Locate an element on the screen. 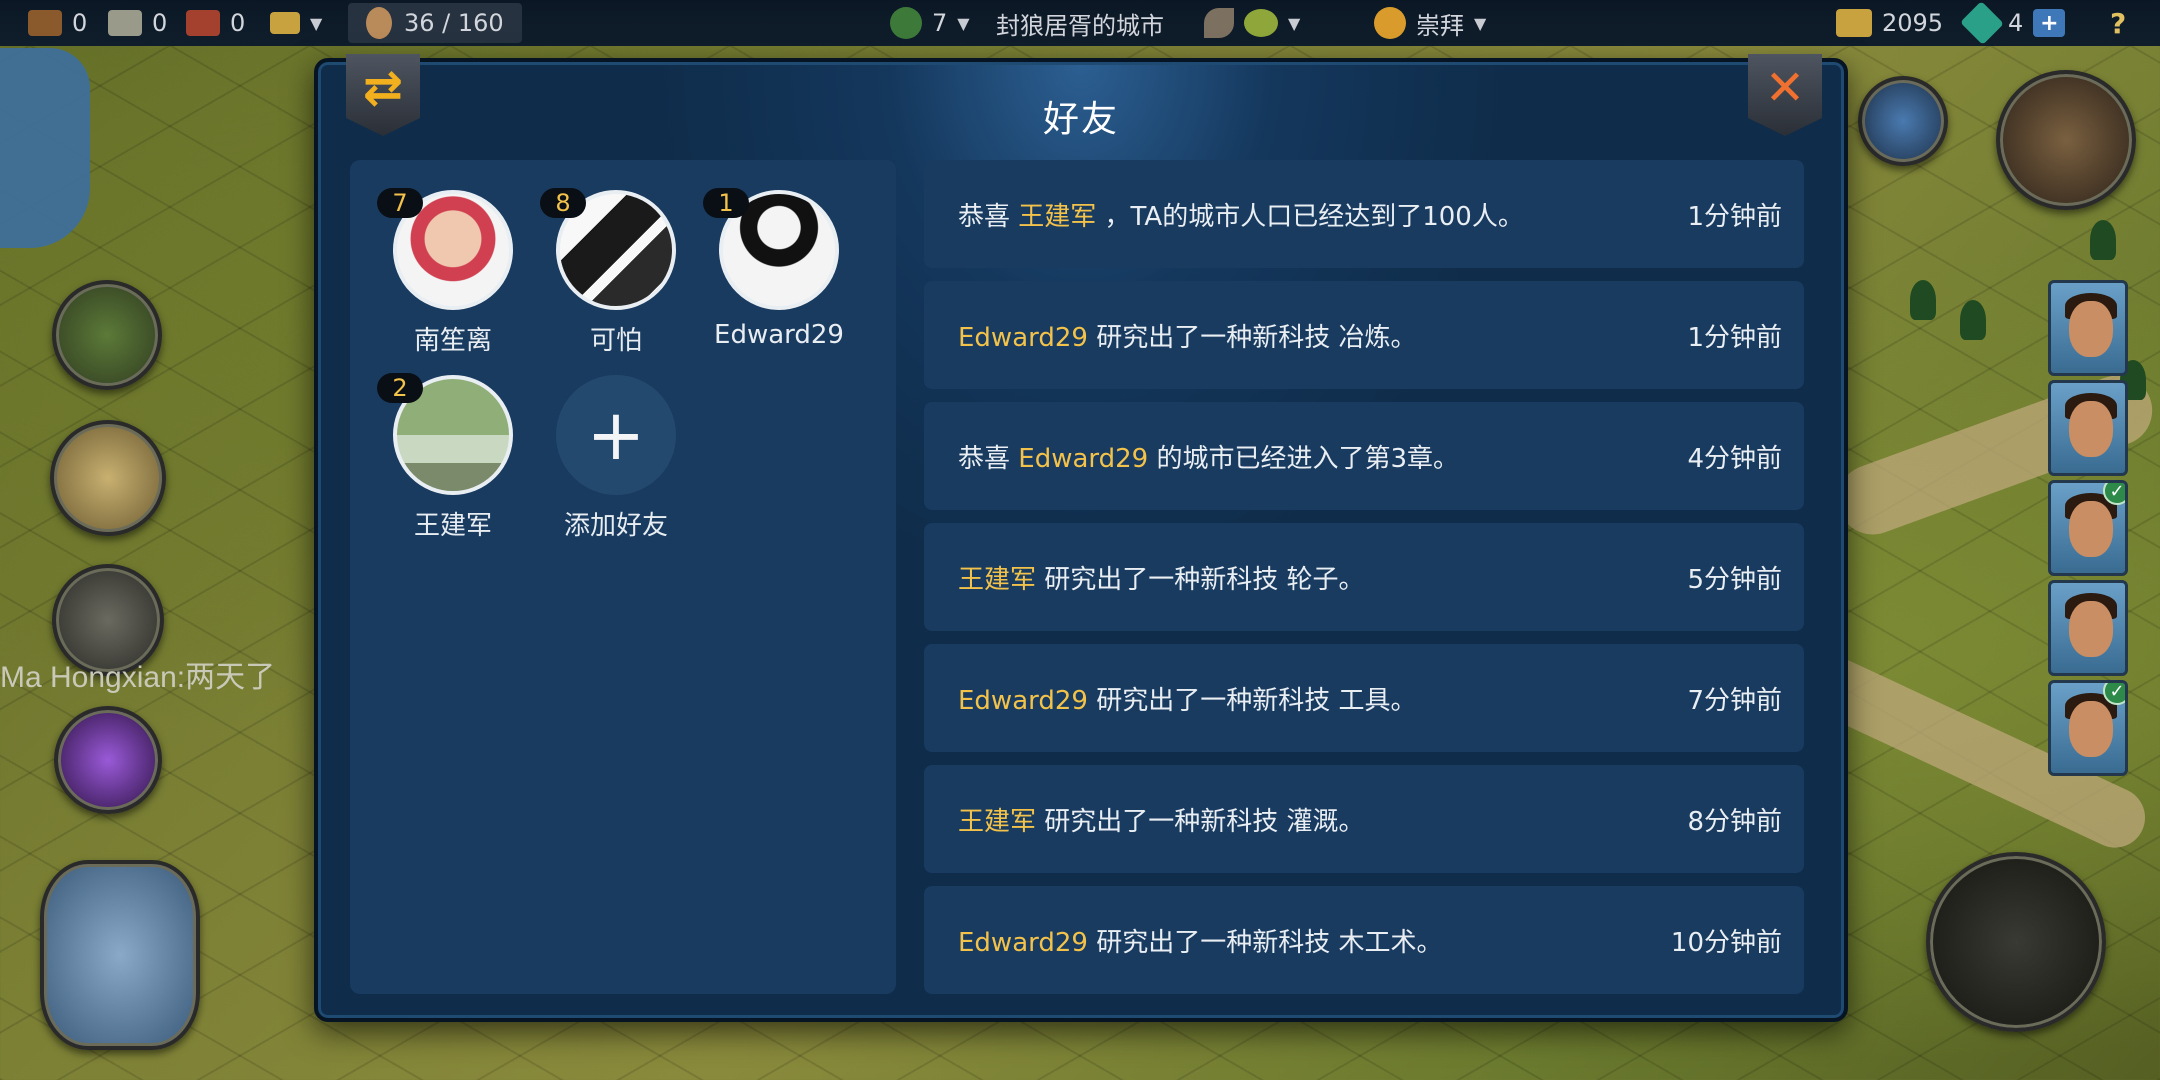  friend-name: Edward29 is located at coordinates (779, 335).